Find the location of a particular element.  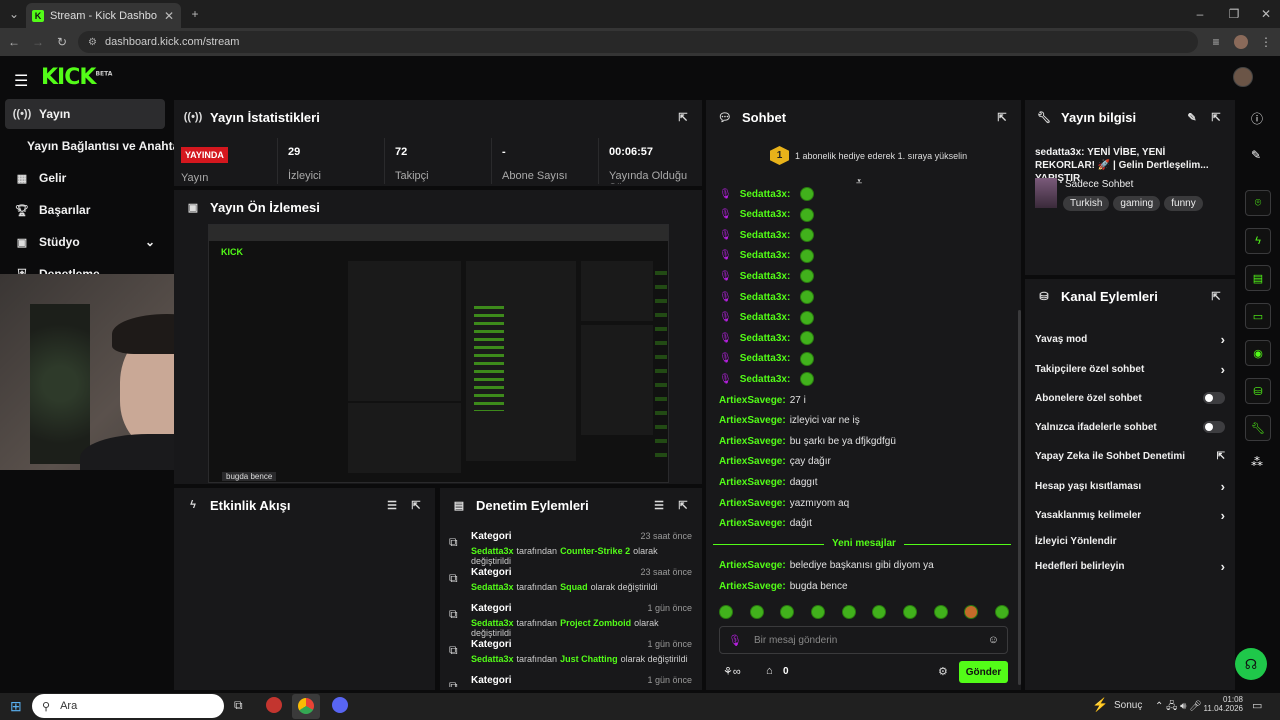

rail-chat-icon: ▭ is located at coordinates (1258, 316).